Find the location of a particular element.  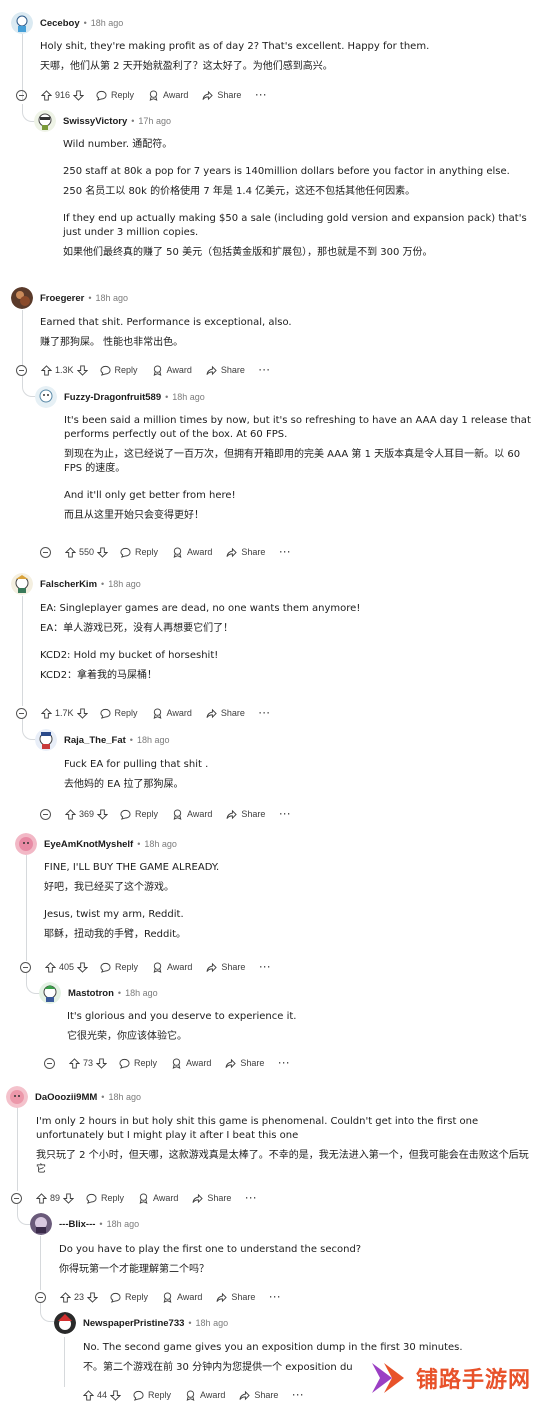

username: SwissyVictory is located at coordinates (95, 121).